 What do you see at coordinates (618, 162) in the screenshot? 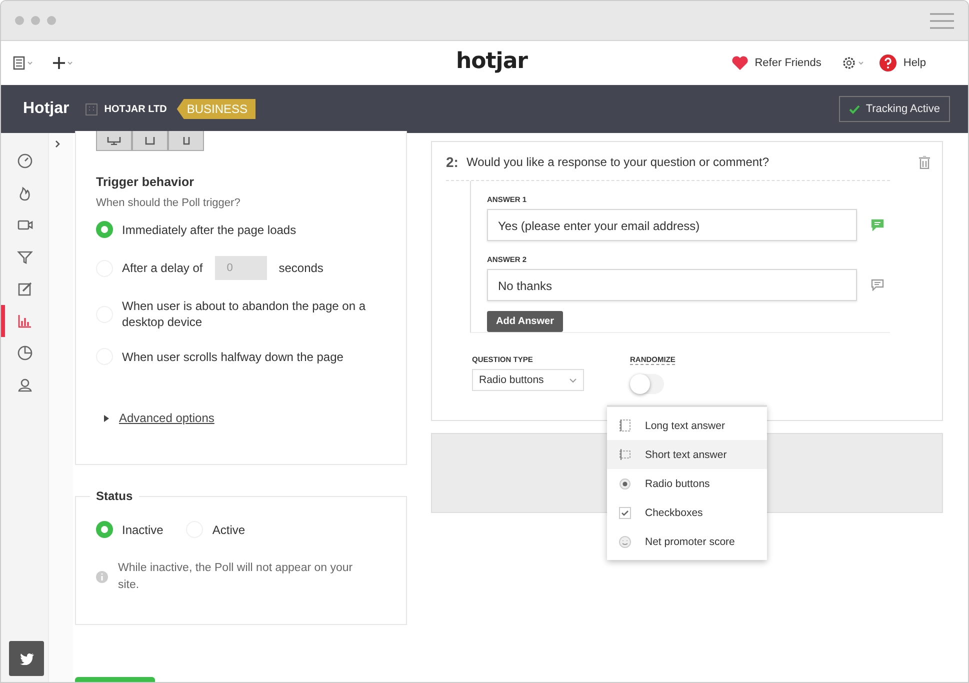
I see `question-text: Would you like a response to your question or comment?` at bounding box center [618, 162].